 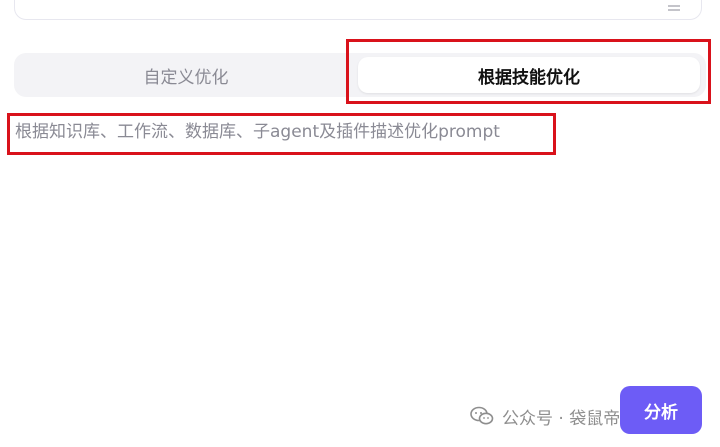 What do you see at coordinates (482, 415) in the screenshot?
I see `wechat-icon` at bounding box center [482, 415].